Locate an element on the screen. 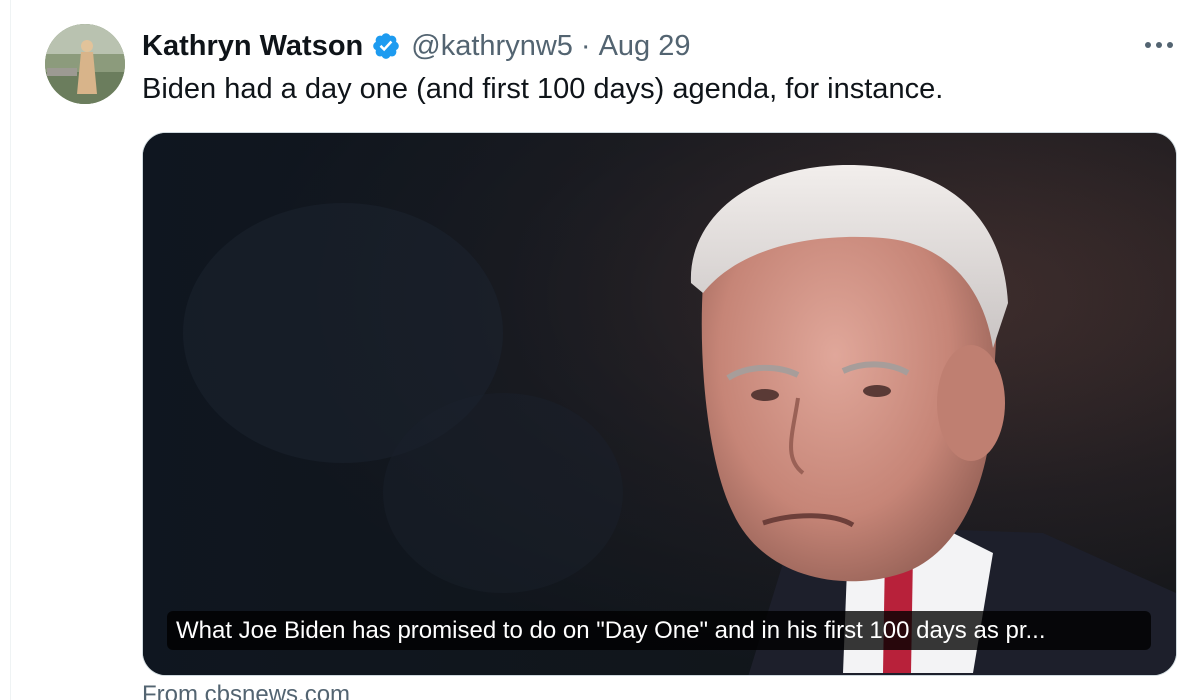 This screenshot has height=700, width=1200. link-card-source: From cbsnews.com is located at coordinates (246, 690).